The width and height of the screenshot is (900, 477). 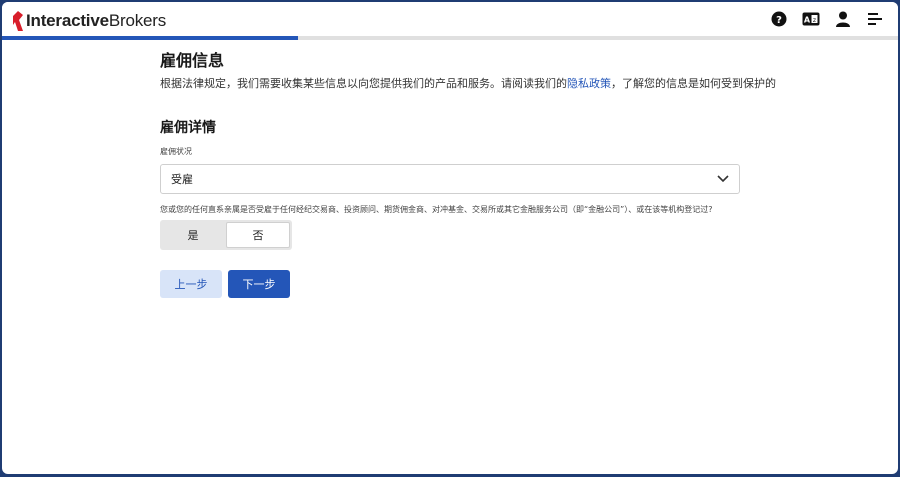 I want to click on section-title: 雇佣详情, so click(x=188, y=128).